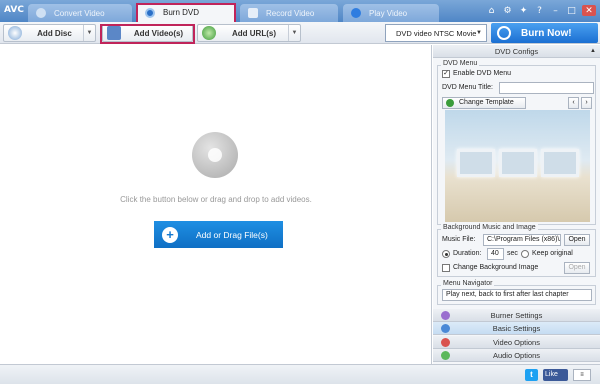 This screenshot has width=600, height=384. I want to click on template-icon, so click(450, 103).